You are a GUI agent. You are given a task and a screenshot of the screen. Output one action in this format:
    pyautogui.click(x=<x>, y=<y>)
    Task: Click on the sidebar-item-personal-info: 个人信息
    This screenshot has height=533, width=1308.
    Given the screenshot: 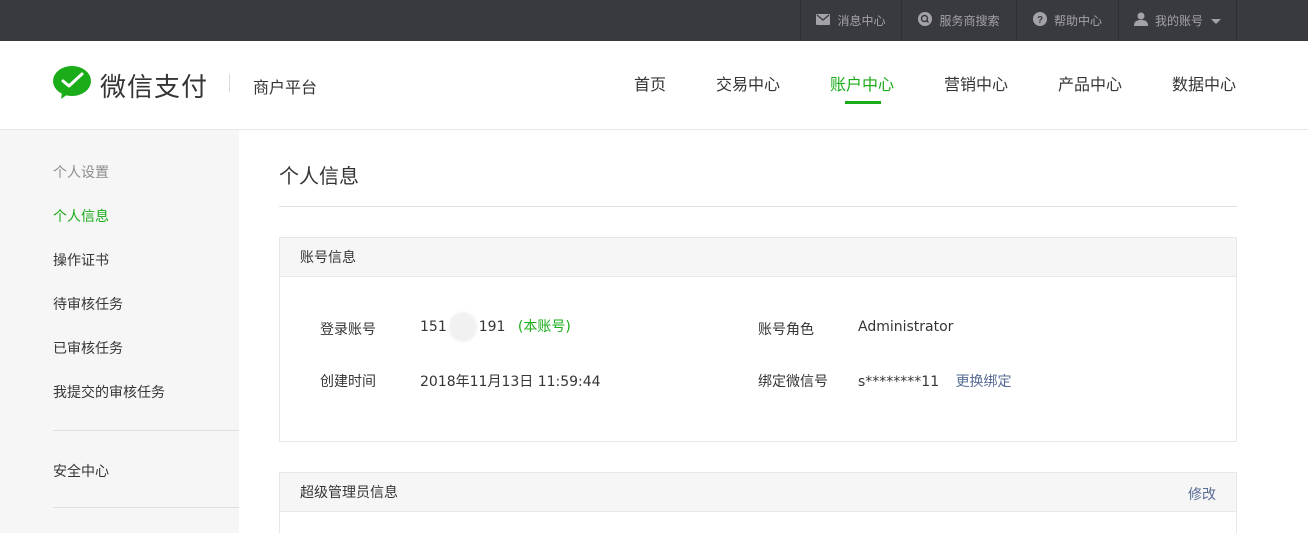 What is the action you would take?
    pyautogui.click(x=81, y=216)
    